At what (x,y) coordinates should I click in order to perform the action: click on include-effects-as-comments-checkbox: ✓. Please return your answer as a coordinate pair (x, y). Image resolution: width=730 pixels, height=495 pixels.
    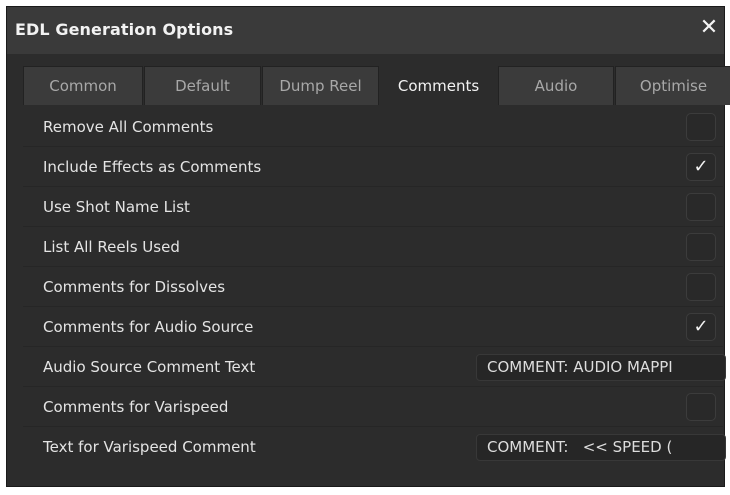
    Looking at the image, I should click on (701, 167).